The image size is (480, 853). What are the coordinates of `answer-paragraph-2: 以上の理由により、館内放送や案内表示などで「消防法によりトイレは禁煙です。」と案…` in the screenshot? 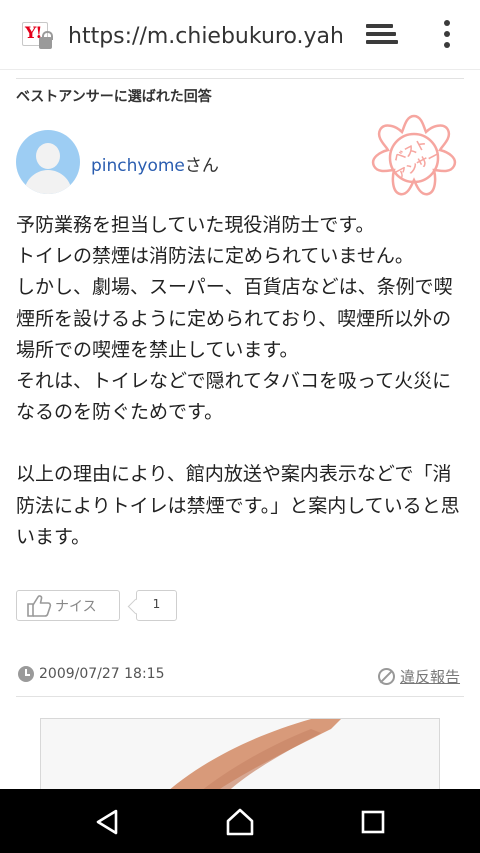 It's located at (238, 505).